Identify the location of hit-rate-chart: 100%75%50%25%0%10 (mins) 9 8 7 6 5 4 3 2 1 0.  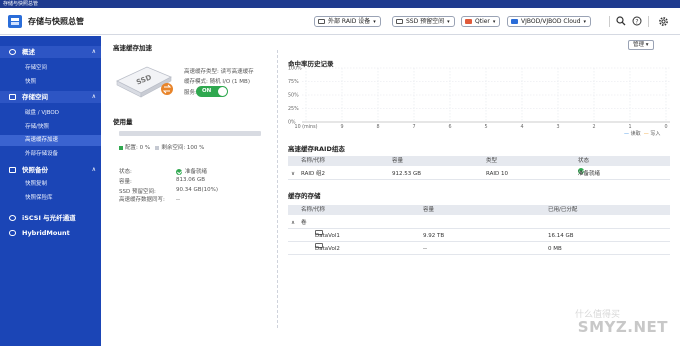
(479, 98).